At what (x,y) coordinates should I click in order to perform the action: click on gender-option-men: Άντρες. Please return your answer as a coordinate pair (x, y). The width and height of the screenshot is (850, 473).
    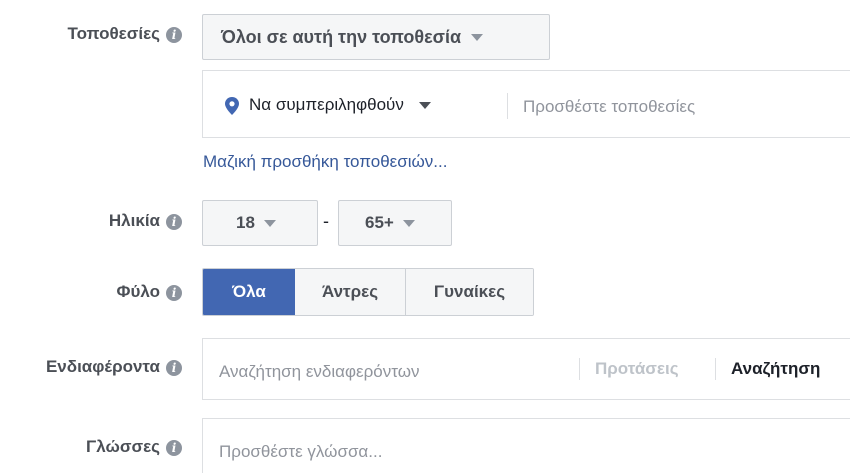
    Looking at the image, I should click on (350, 292).